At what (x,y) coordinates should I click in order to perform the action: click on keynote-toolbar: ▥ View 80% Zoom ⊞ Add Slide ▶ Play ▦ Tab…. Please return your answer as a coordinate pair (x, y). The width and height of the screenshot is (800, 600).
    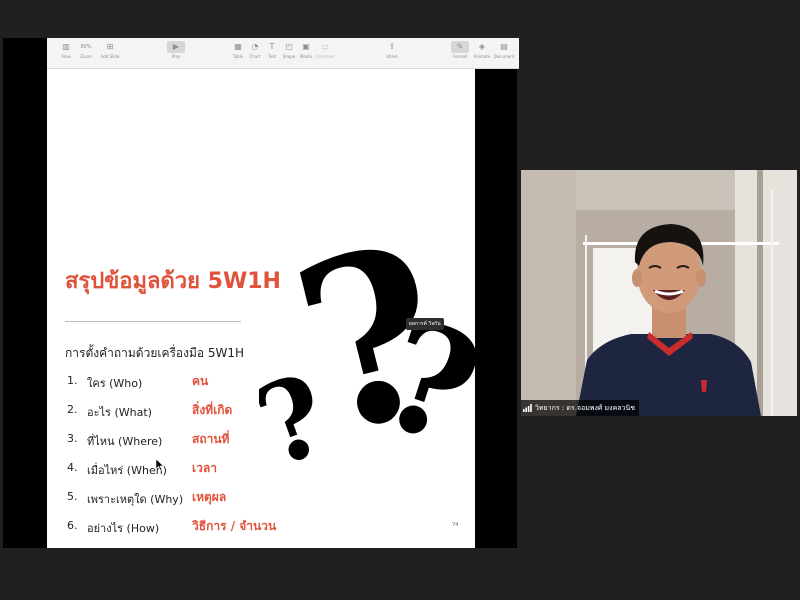
    Looking at the image, I should click on (283, 53).